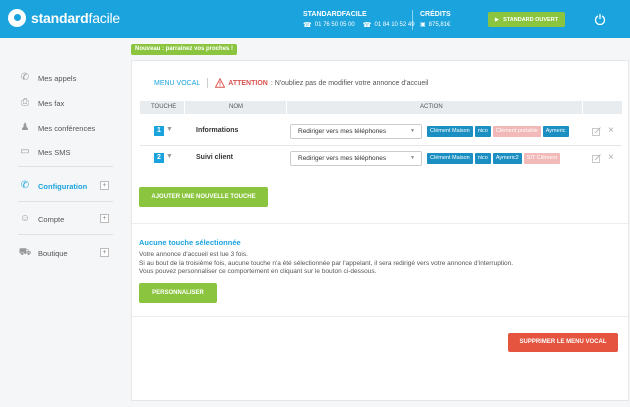 Image resolution: width=630 pixels, height=407 pixels. What do you see at coordinates (52, 186) in the screenshot?
I see `sidebar-item-configuration: ✆ Configuration` at bounding box center [52, 186].